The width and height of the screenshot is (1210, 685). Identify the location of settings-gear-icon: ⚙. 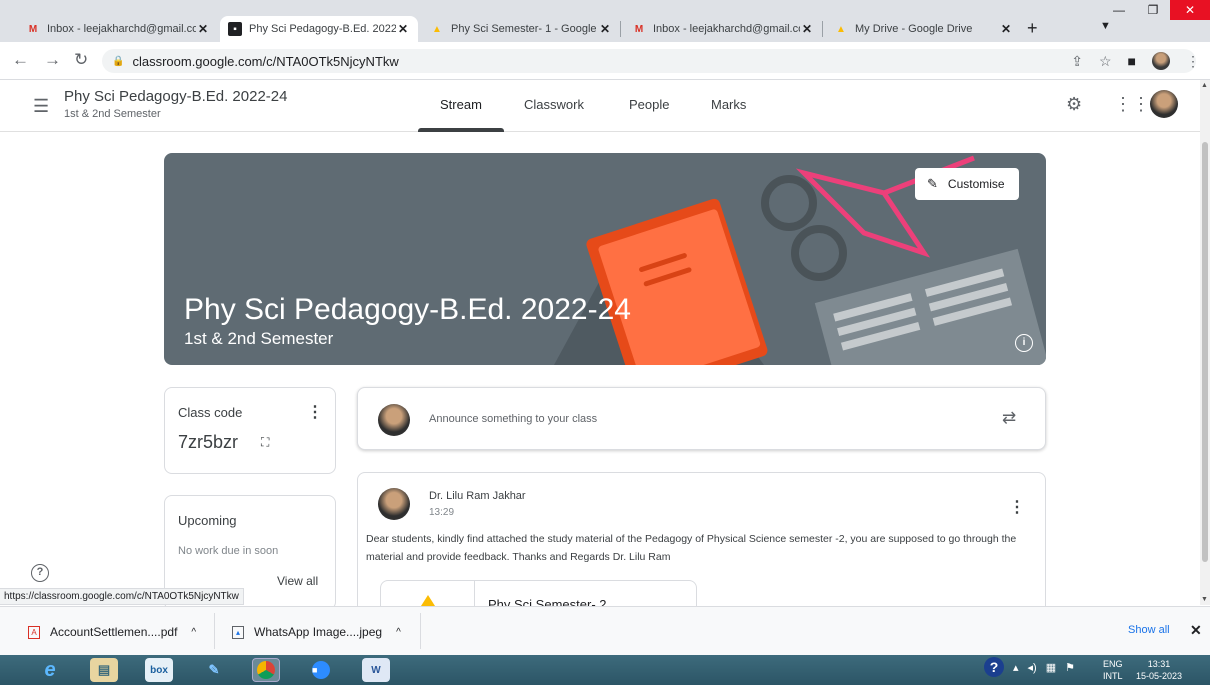
(1074, 104).